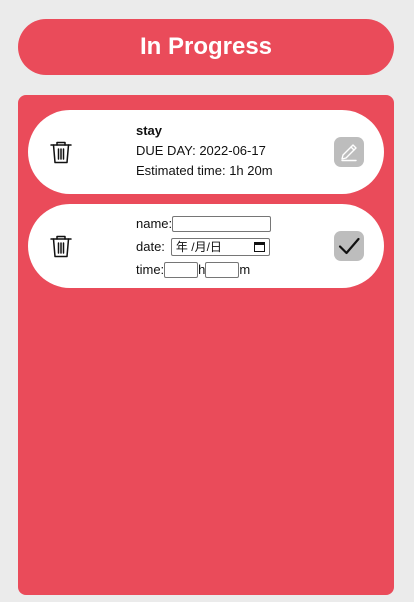 Image resolution: width=414 pixels, height=602 pixels. I want to click on date-row: date: 年 /月/日, so click(203, 246).